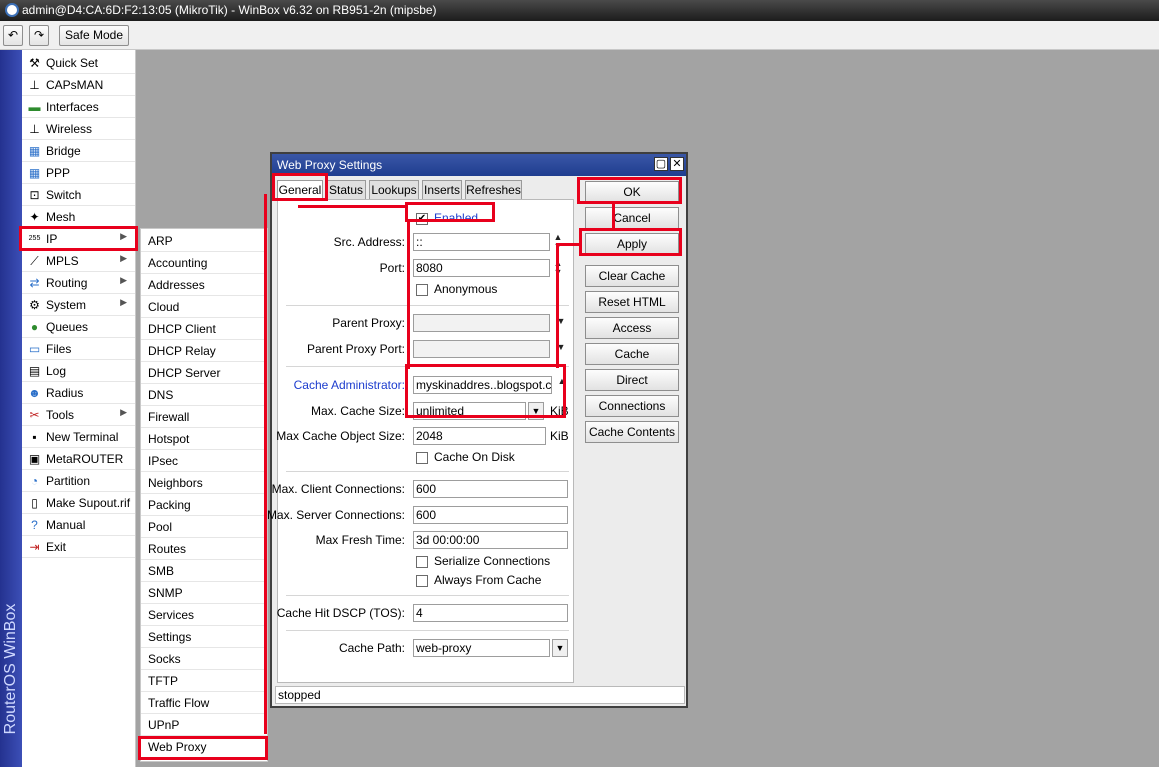  I want to click on cache-path-dropdown: ▼, so click(560, 648).